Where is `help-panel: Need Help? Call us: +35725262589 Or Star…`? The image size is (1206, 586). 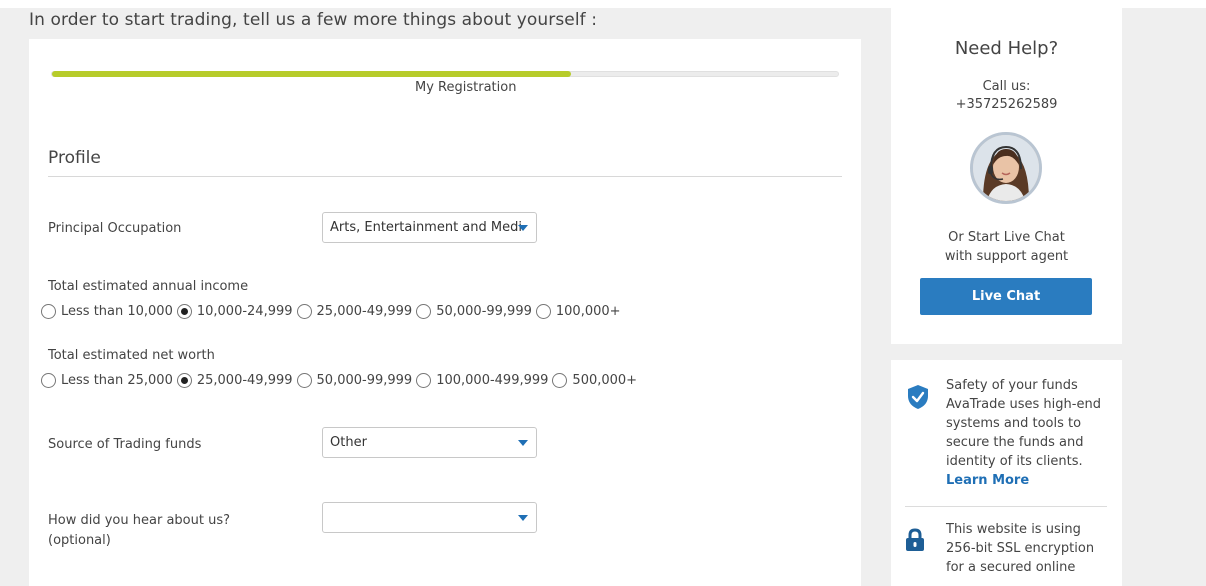 help-panel: Need Help? Call us: +35725262589 Or Star… is located at coordinates (1006, 176).